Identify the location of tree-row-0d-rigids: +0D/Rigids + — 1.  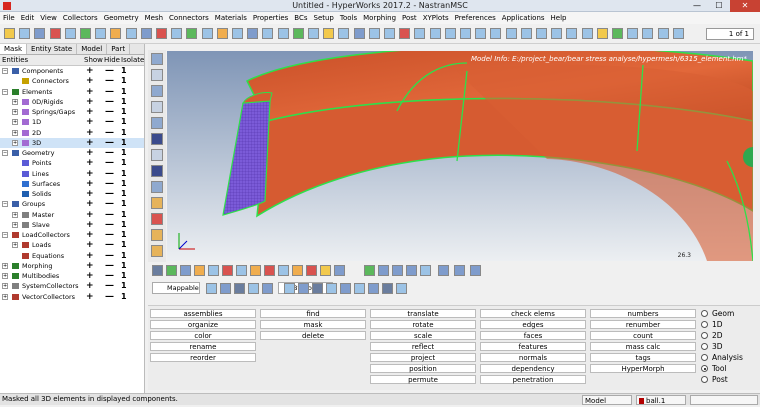
(72, 102).